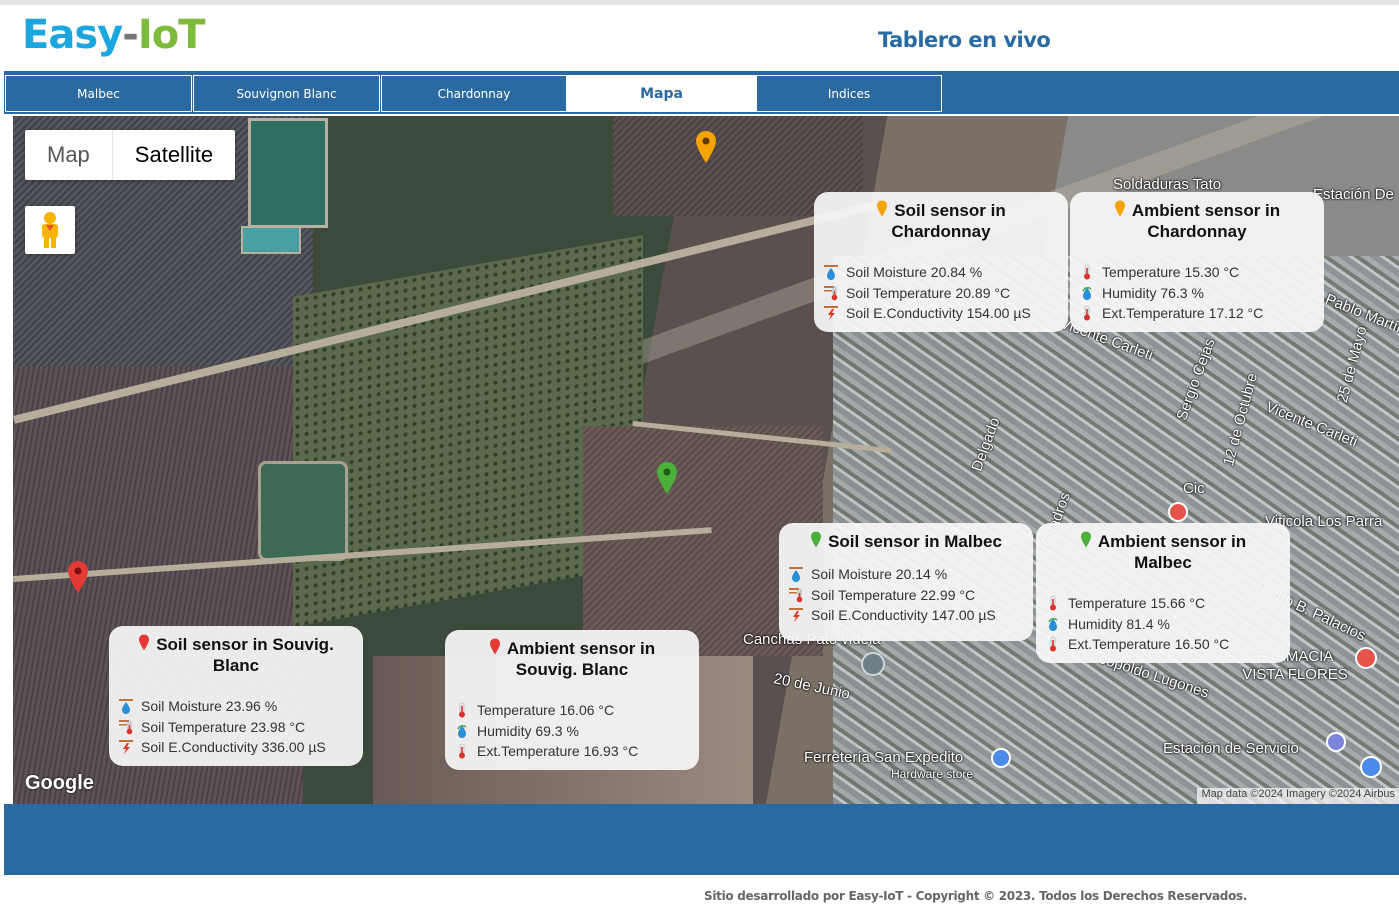  I want to click on tab-malbec: Malbec, so click(98, 93).